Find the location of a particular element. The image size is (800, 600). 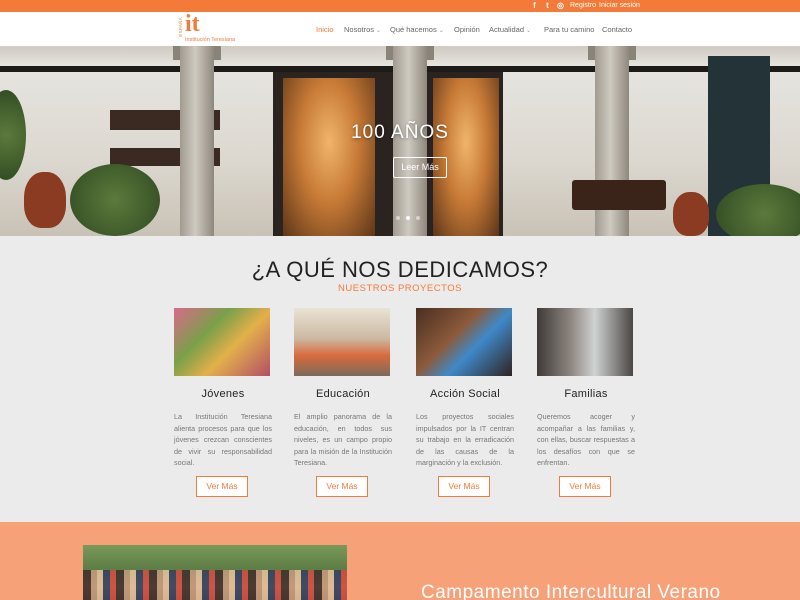

logo-espana: ESPAÑA is located at coordinates (180, 27).